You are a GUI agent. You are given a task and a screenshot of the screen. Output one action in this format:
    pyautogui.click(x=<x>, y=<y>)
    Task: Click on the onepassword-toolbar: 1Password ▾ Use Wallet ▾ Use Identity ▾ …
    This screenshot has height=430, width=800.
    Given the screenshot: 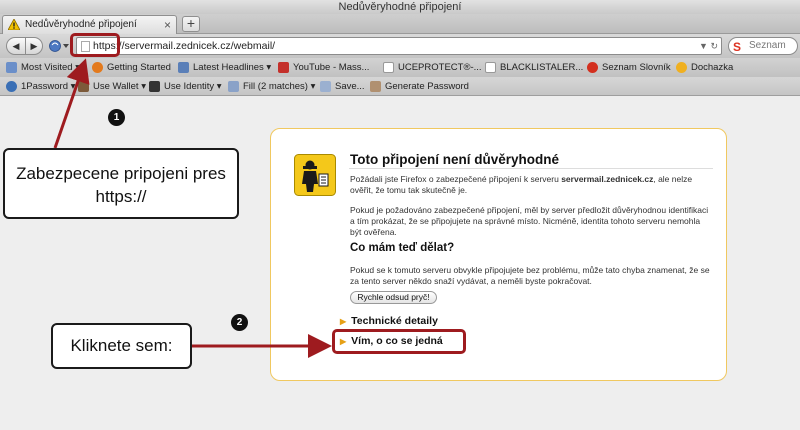 What is the action you would take?
    pyautogui.click(x=400, y=86)
    